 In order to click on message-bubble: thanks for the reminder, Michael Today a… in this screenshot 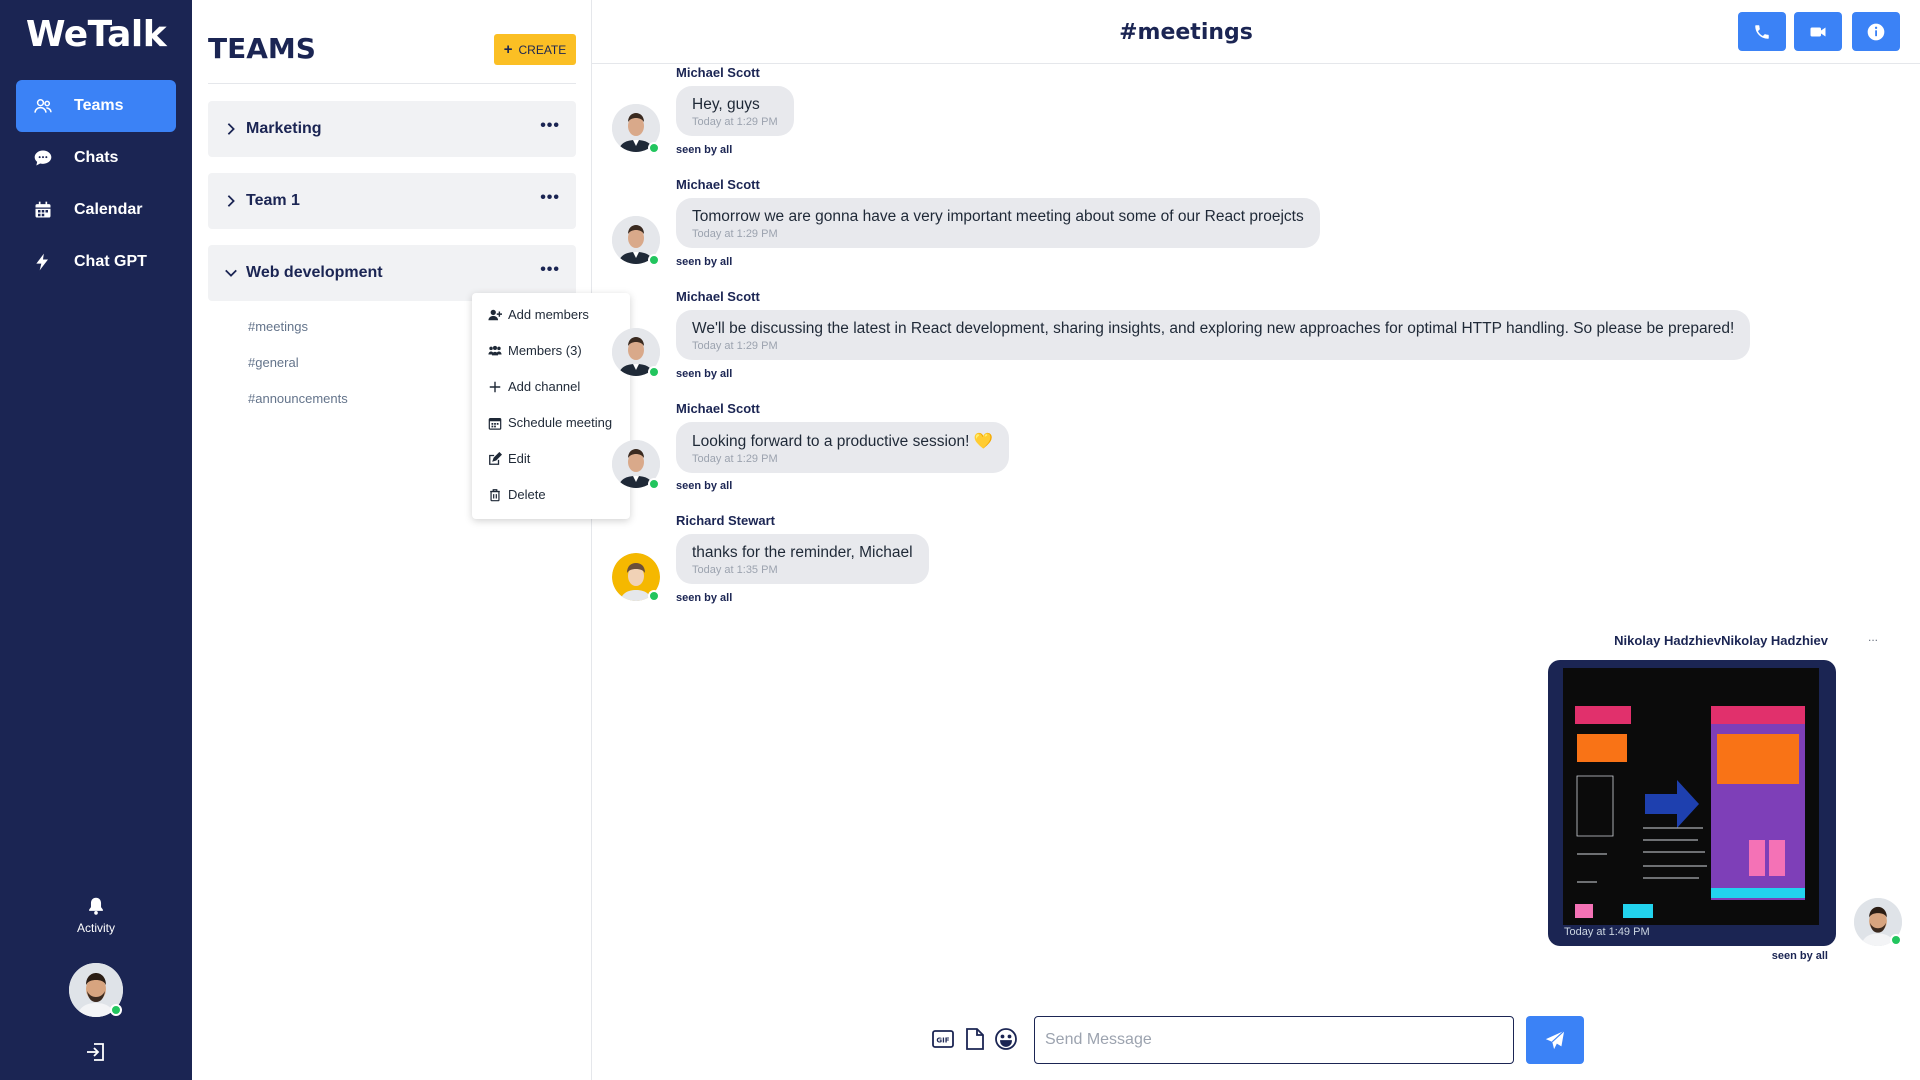, I will do `click(802, 559)`.